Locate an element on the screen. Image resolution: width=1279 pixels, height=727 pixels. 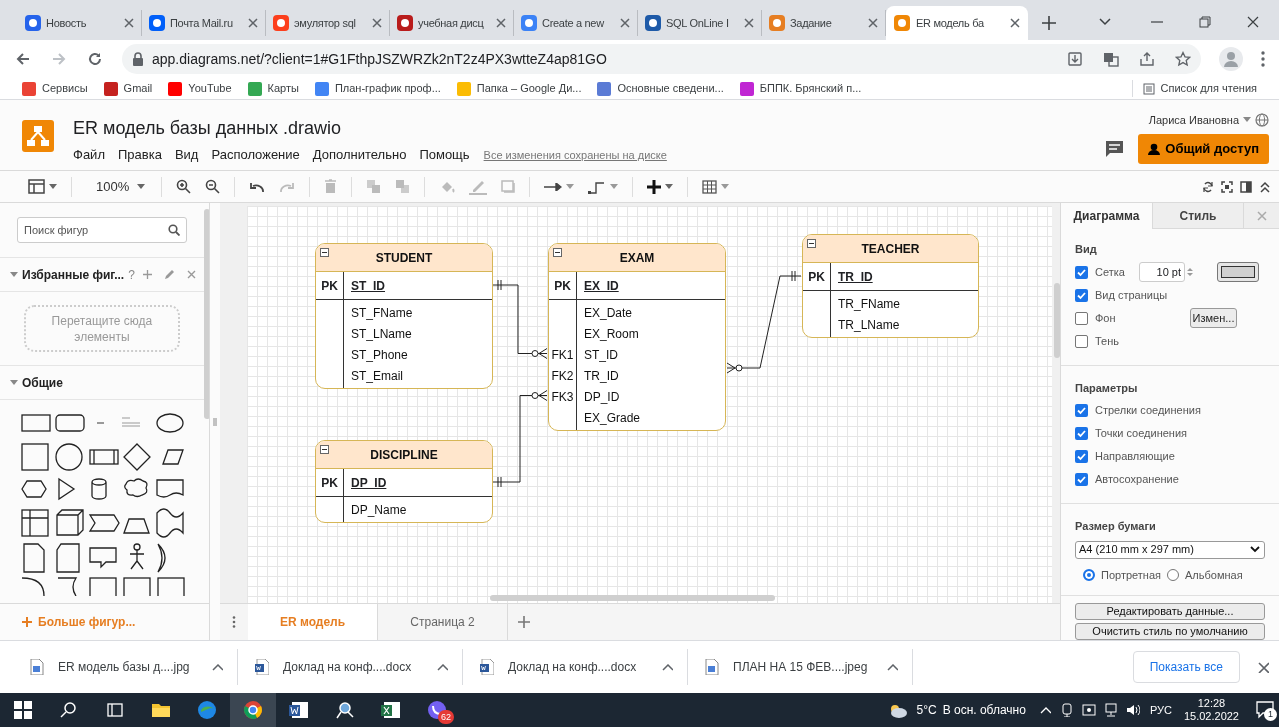
sync-icon is located at coordinates (1208, 186).